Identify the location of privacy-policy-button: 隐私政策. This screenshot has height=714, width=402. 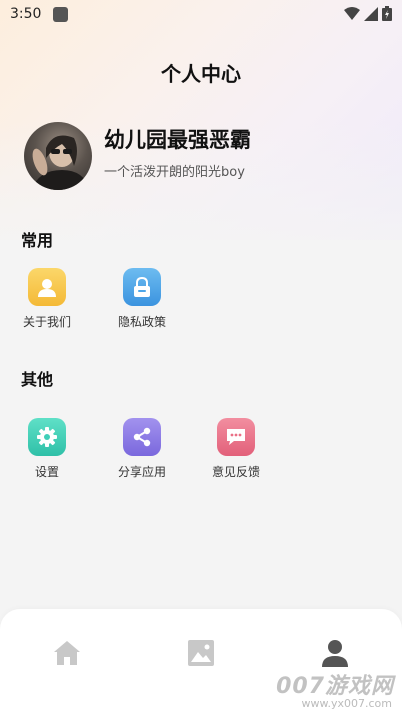
(142, 299).